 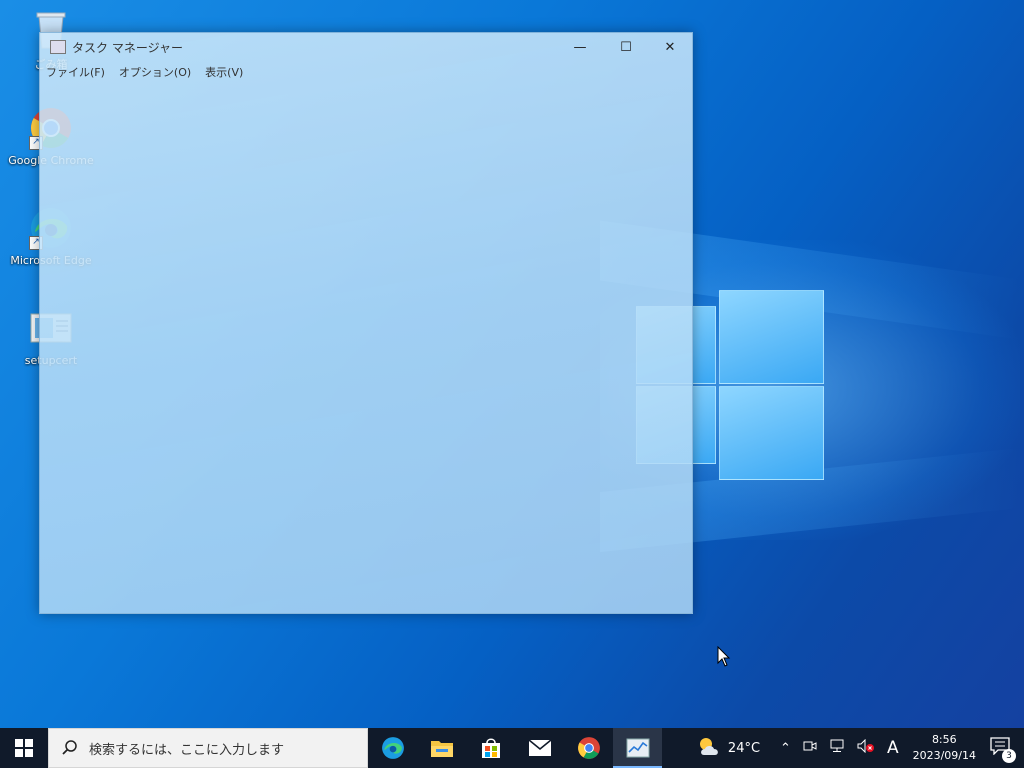 I want to click on window-titlebar: タスク マネージャー — ☐ ✕, so click(x=366, y=47).